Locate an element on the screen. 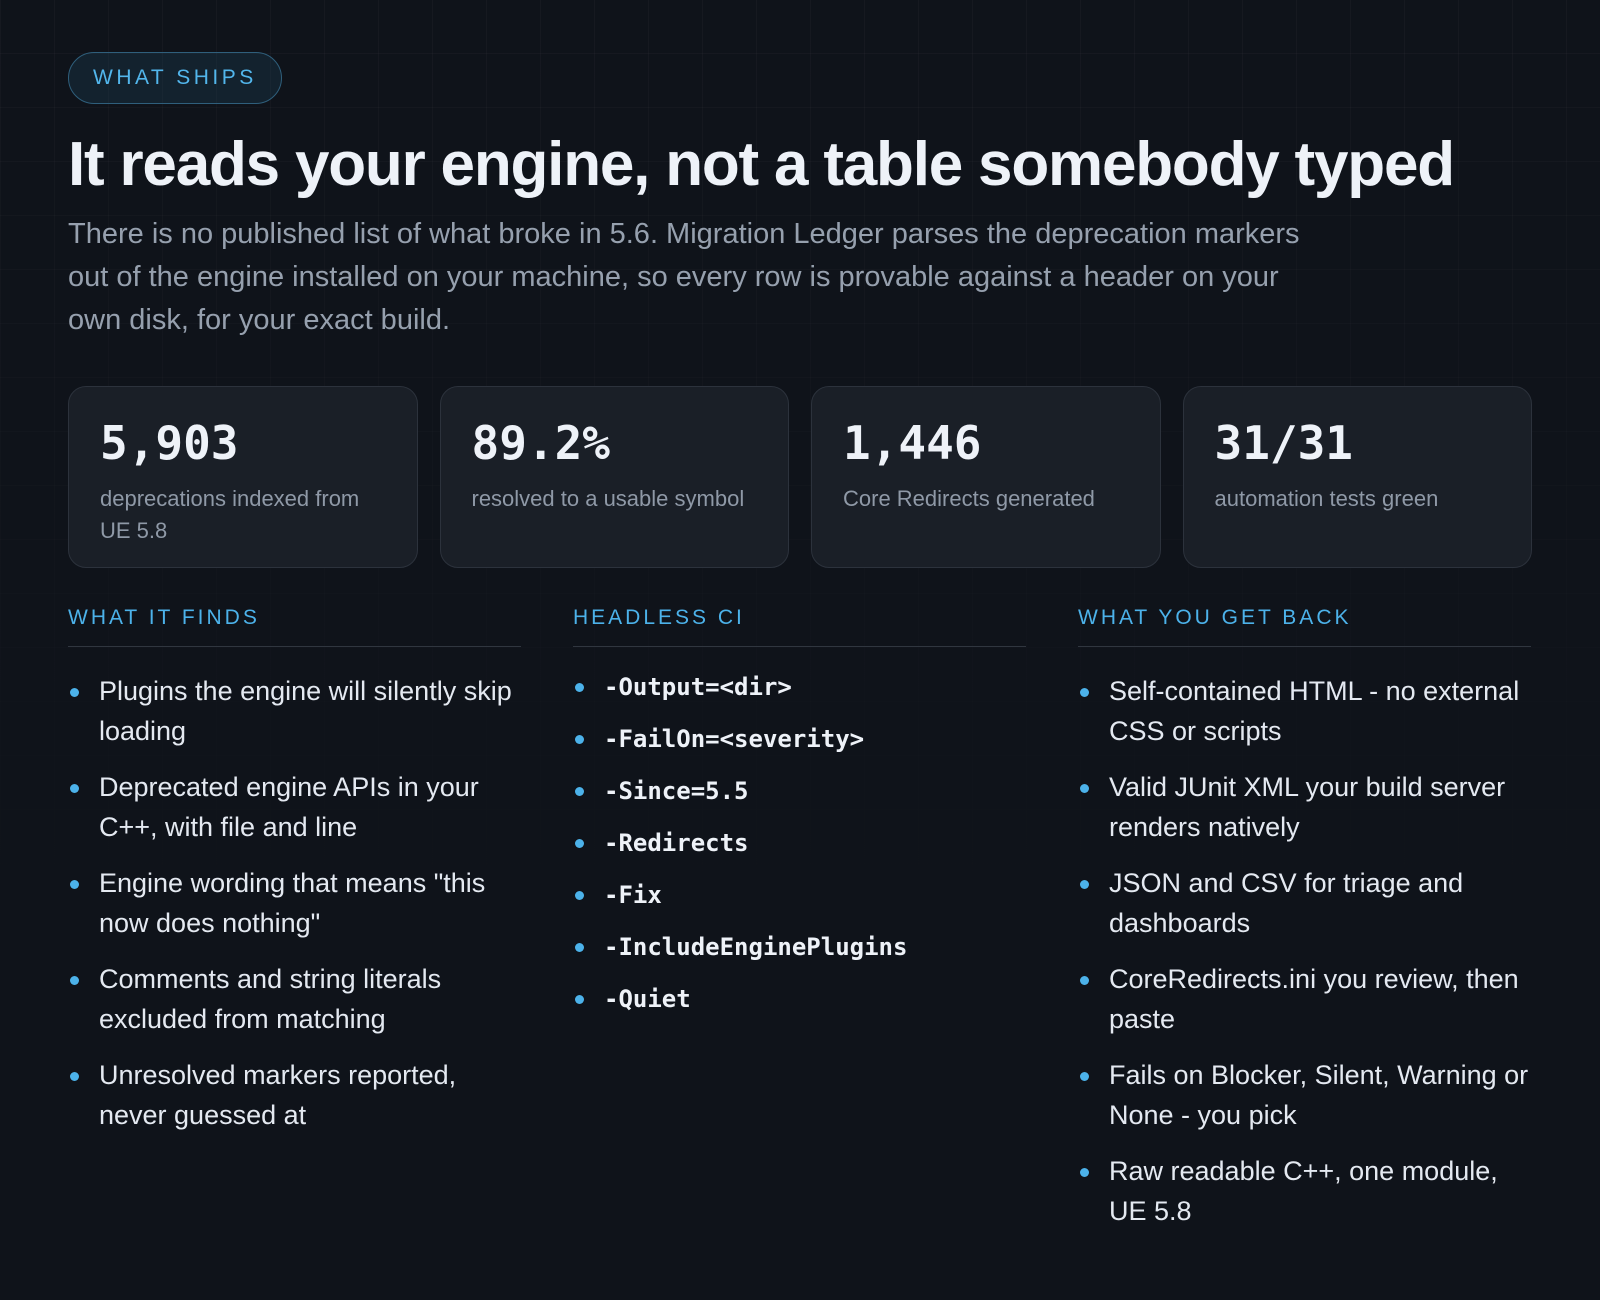 This screenshot has height=1300, width=1600. stat-value: 5,903 is located at coordinates (169, 443).